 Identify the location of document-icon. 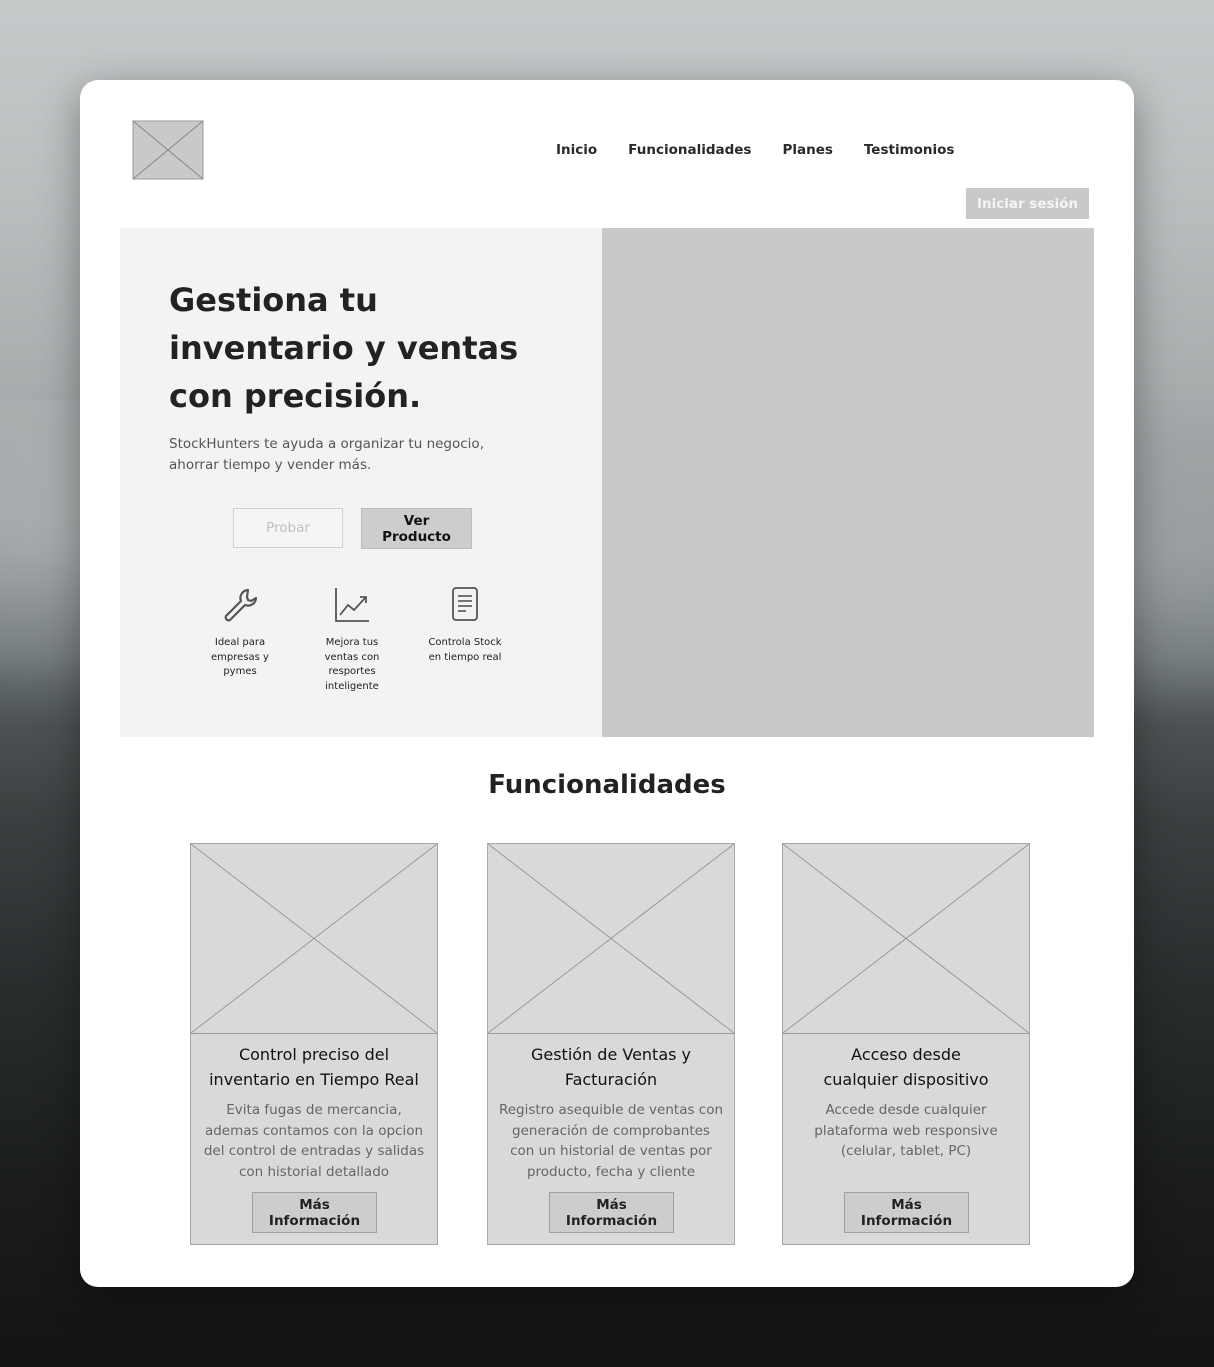
(465, 604).